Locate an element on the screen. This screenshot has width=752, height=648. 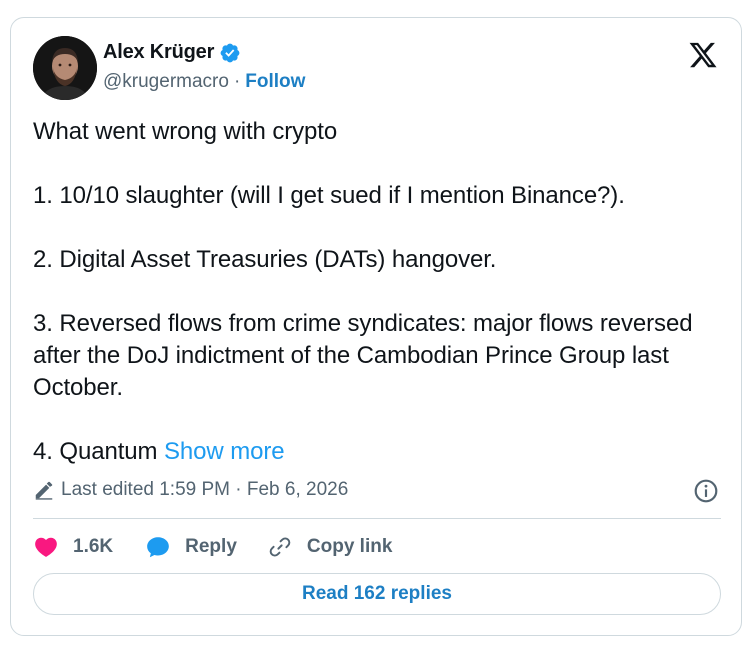
copy-link-button: Copy link is located at coordinates (330, 547).